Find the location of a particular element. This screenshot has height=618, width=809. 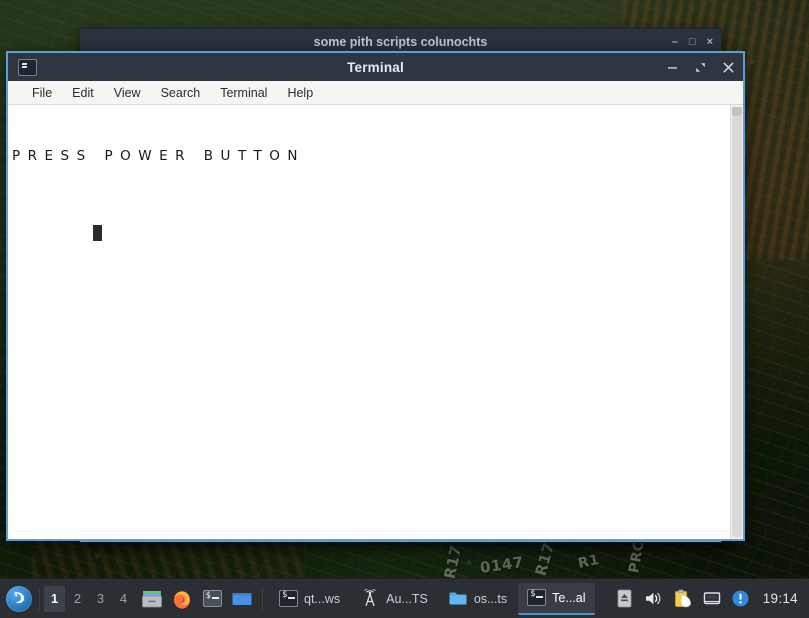

workspace-1: 1 is located at coordinates (54, 598).